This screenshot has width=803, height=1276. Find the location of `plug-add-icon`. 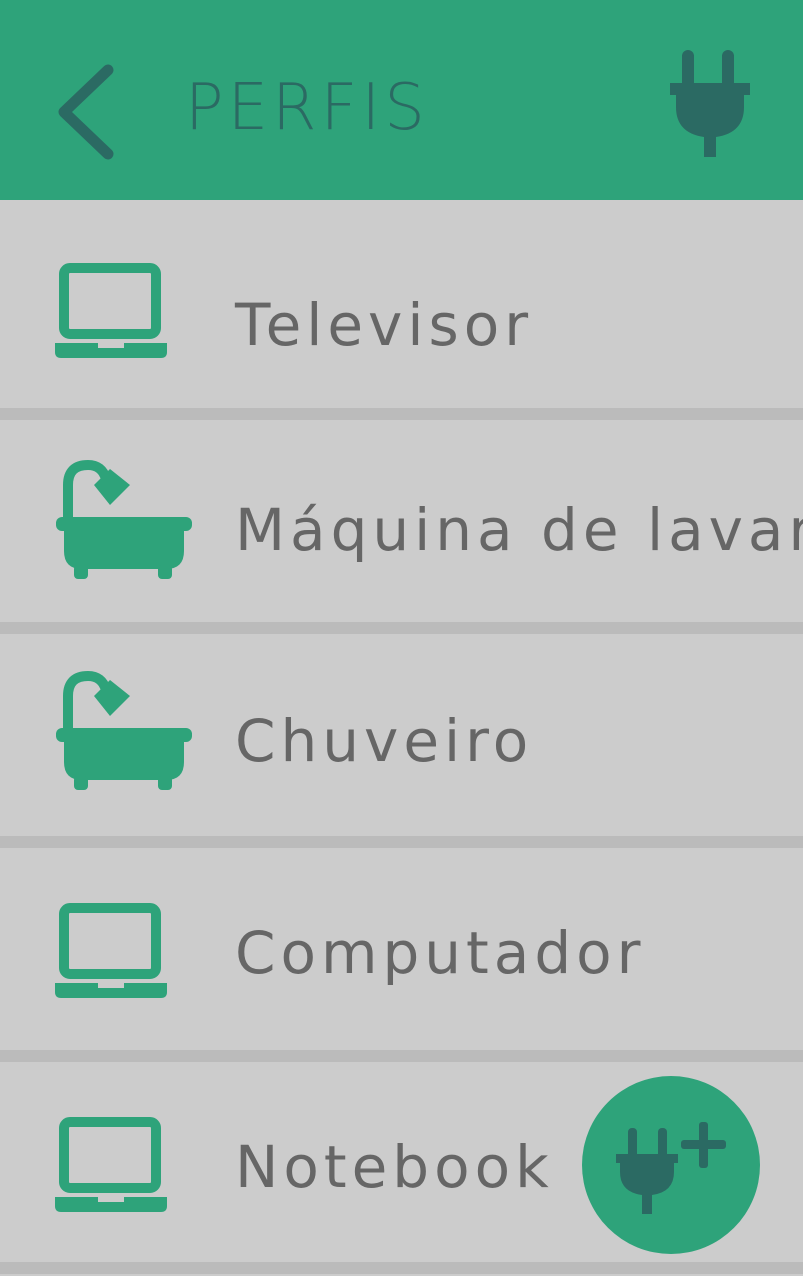

plug-add-icon is located at coordinates (671, 1168).